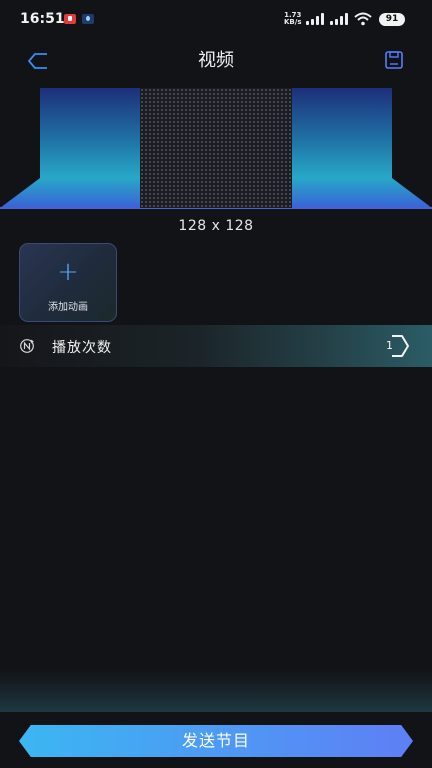 The height and width of the screenshot is (768, 432). Describe the element at coordinates (216, 226) in the screenshot. I see `canvas-size-label: 128 x 128` at that location.